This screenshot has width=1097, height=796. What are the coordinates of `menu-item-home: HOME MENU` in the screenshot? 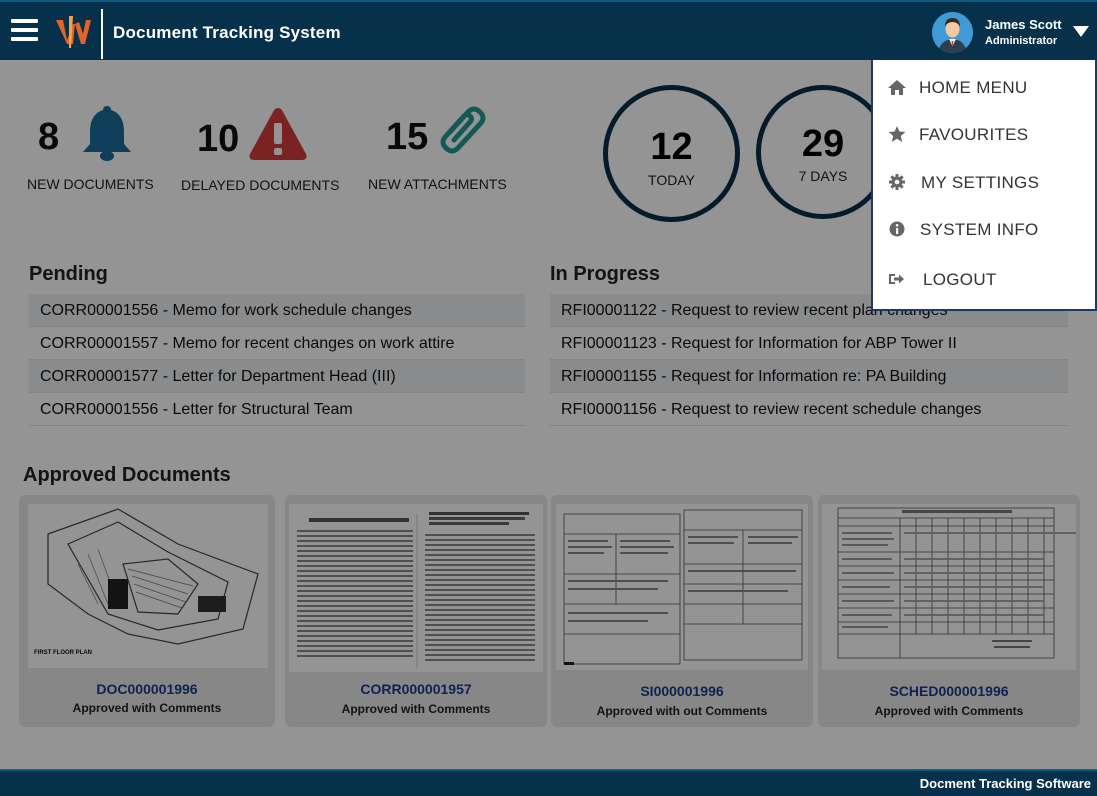 It's located at (984, 88).